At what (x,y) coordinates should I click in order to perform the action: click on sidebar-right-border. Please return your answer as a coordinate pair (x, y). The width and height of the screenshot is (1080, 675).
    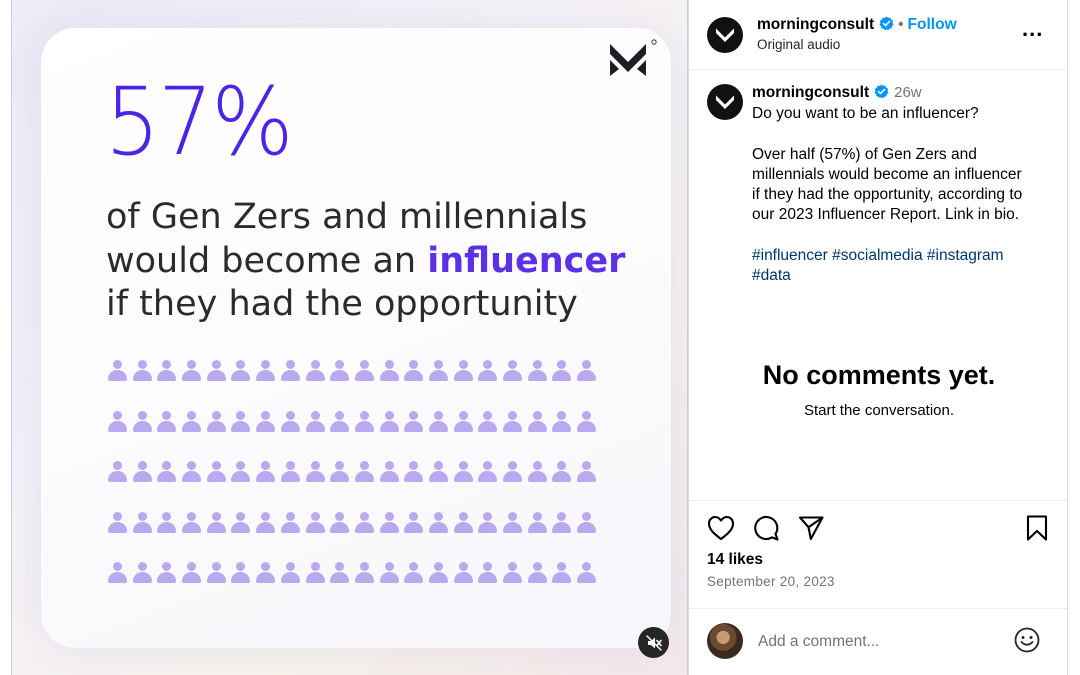
    Looking at the image, I should click on (1067, 337).